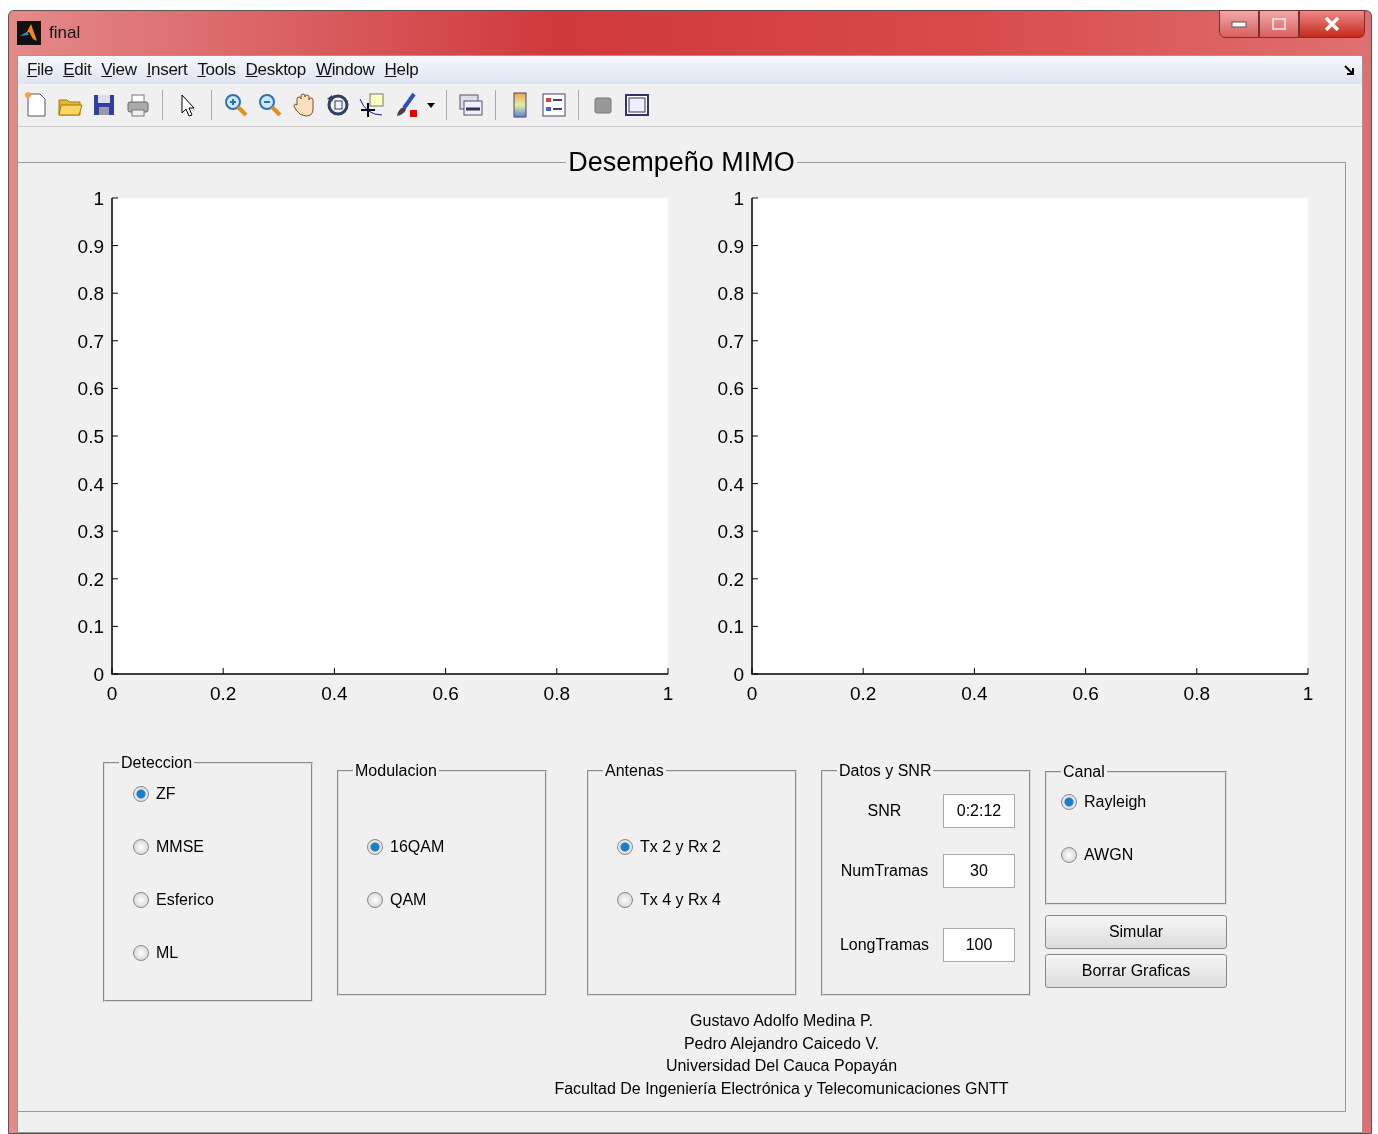 The width and height of the screenshot is (1378, 1134). I want to click on group-title: Deteccion, so click(157, 763).